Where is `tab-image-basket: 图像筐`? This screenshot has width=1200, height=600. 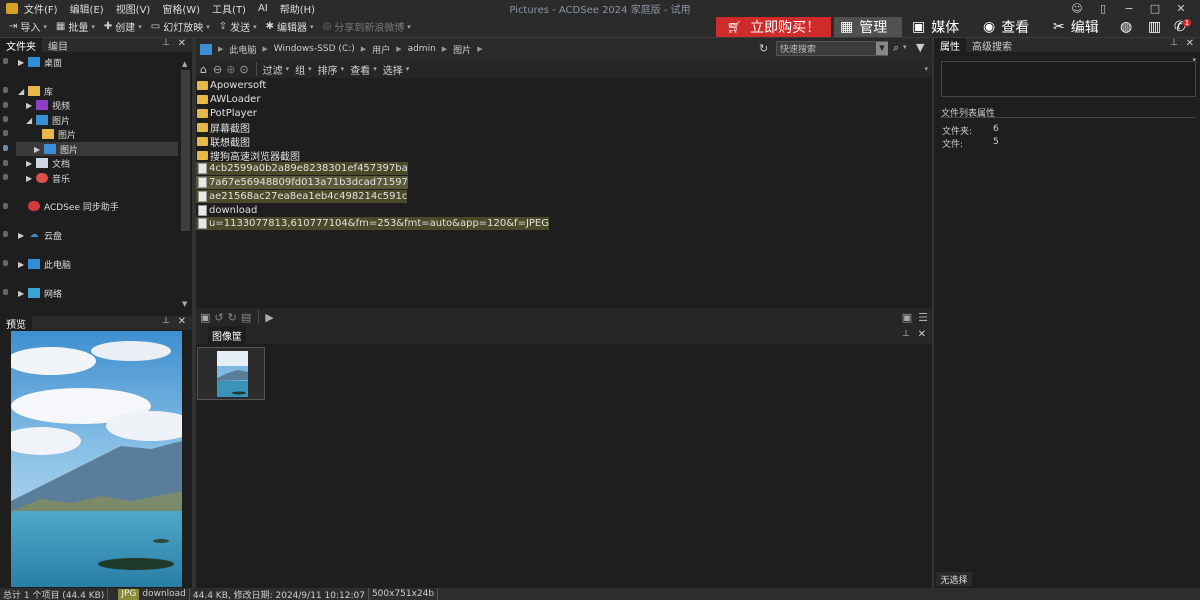 tab-image-basket: 图像筐 is located at coordinates (227, 335).